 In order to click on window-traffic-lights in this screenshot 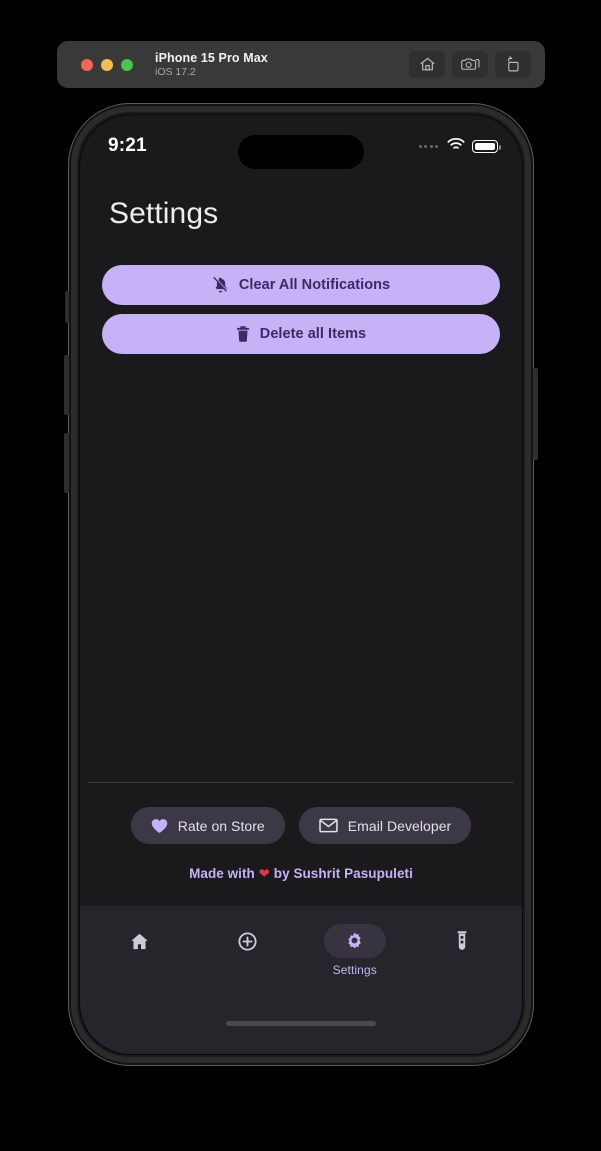, I will do `click(107, 64)`.